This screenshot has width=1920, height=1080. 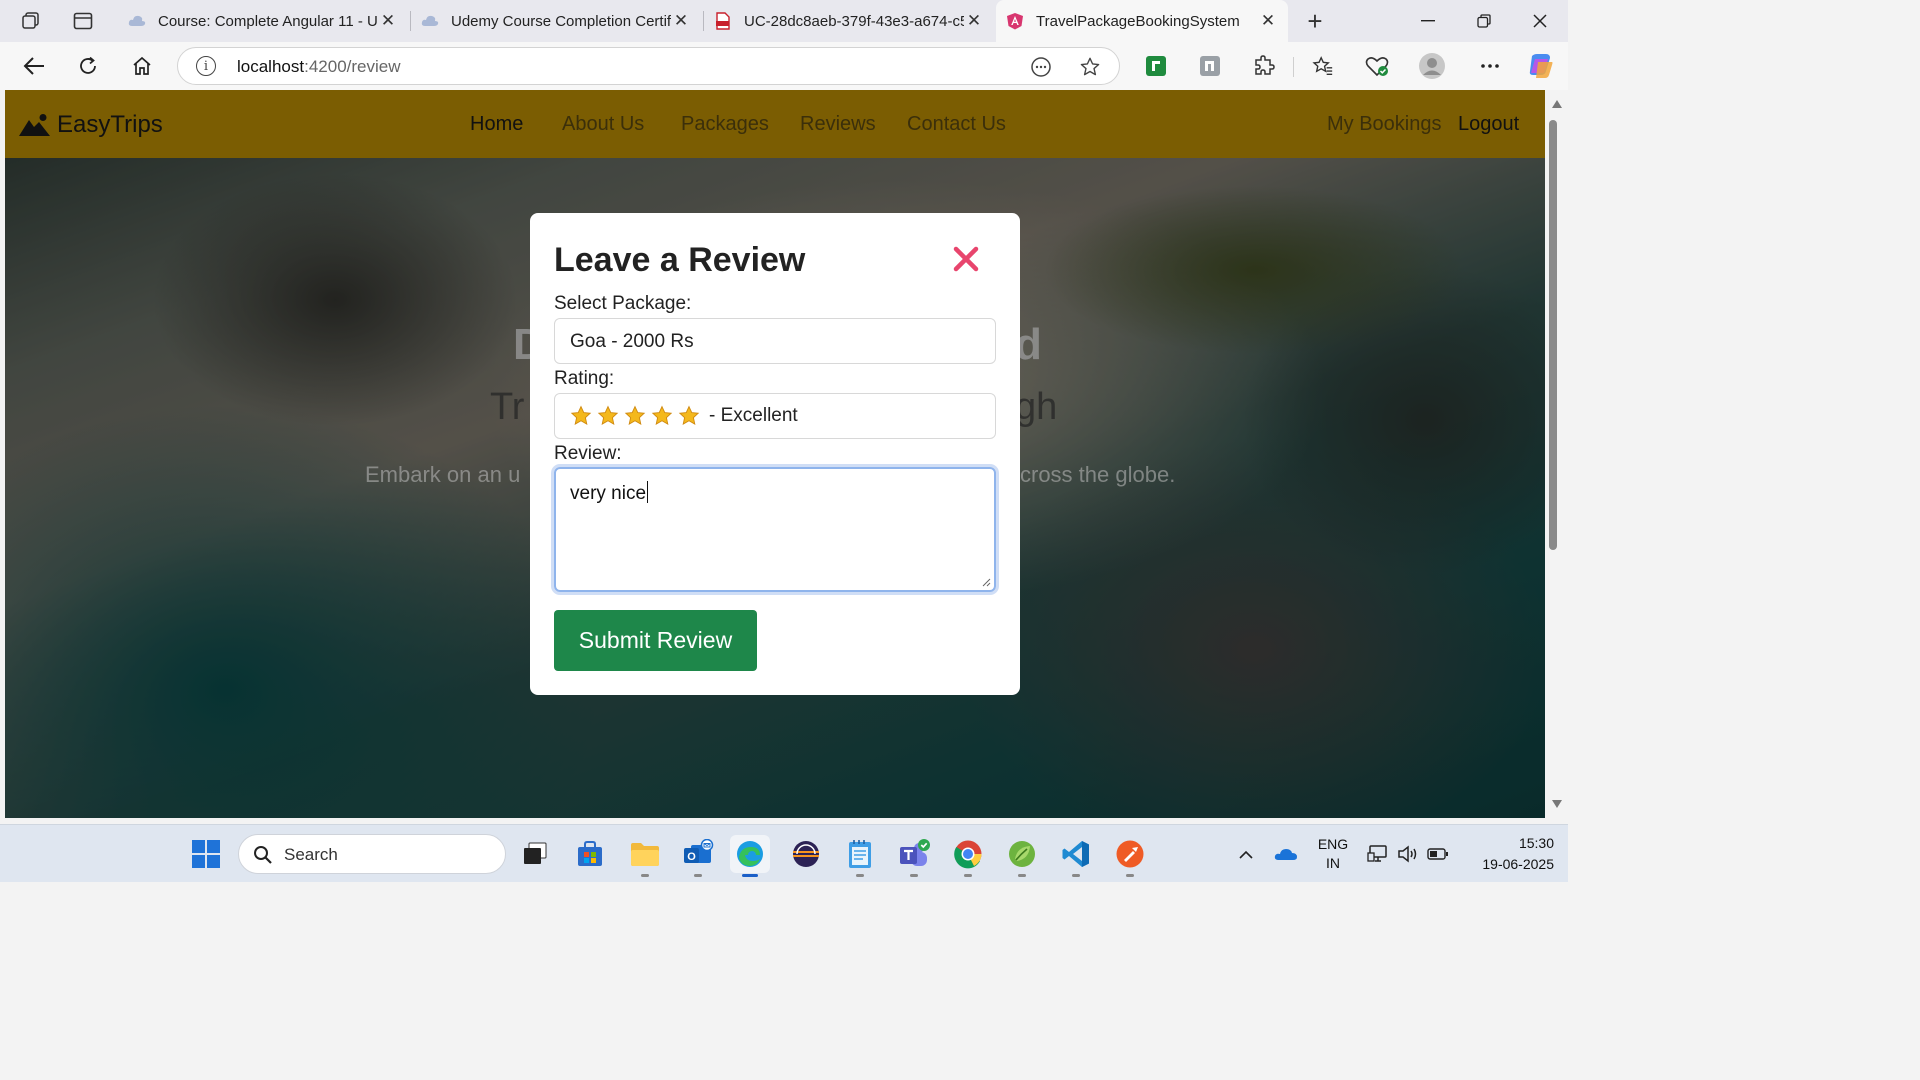 What do you see at coordinates (1490, 66) in the screenshot?
I see `more-menu-icon` at bounding box center [1490, 66].